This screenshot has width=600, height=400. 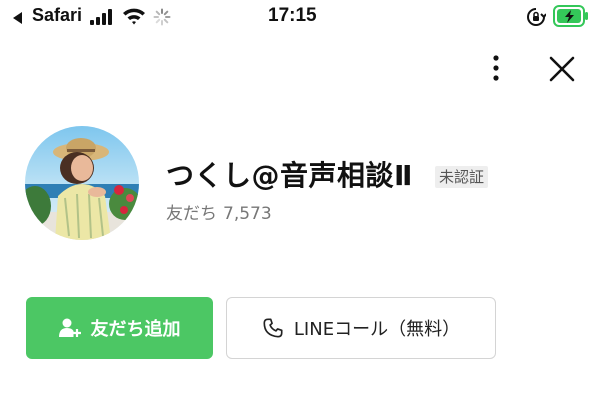 What do you see at coordinates (57, 15) in the screenshot?
I see `back-to-app-label: Safari` at bounding box center [57, 15].